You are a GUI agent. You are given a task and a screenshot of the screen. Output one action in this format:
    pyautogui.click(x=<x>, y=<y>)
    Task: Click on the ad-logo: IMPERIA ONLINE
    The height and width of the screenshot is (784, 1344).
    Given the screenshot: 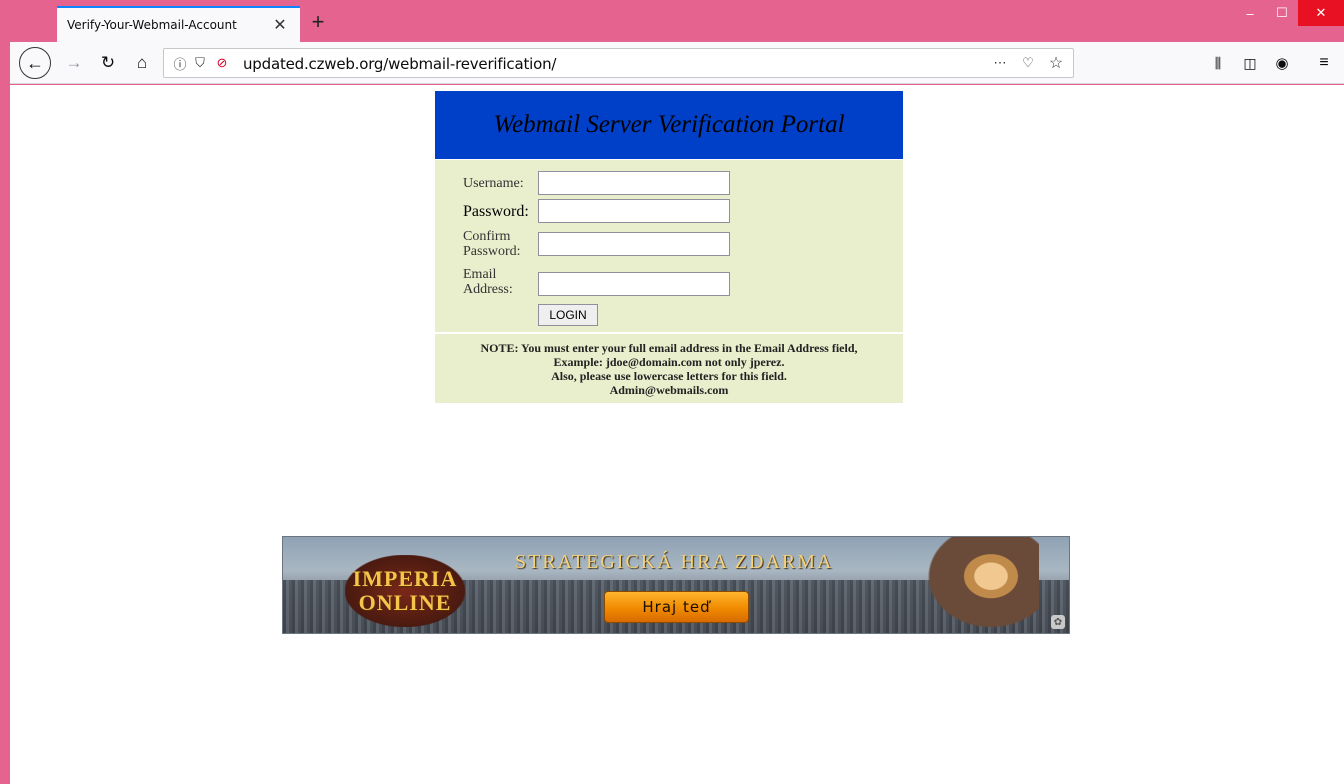 What is the action you would take?
    pyautogui.click(x=405, y=591)
    